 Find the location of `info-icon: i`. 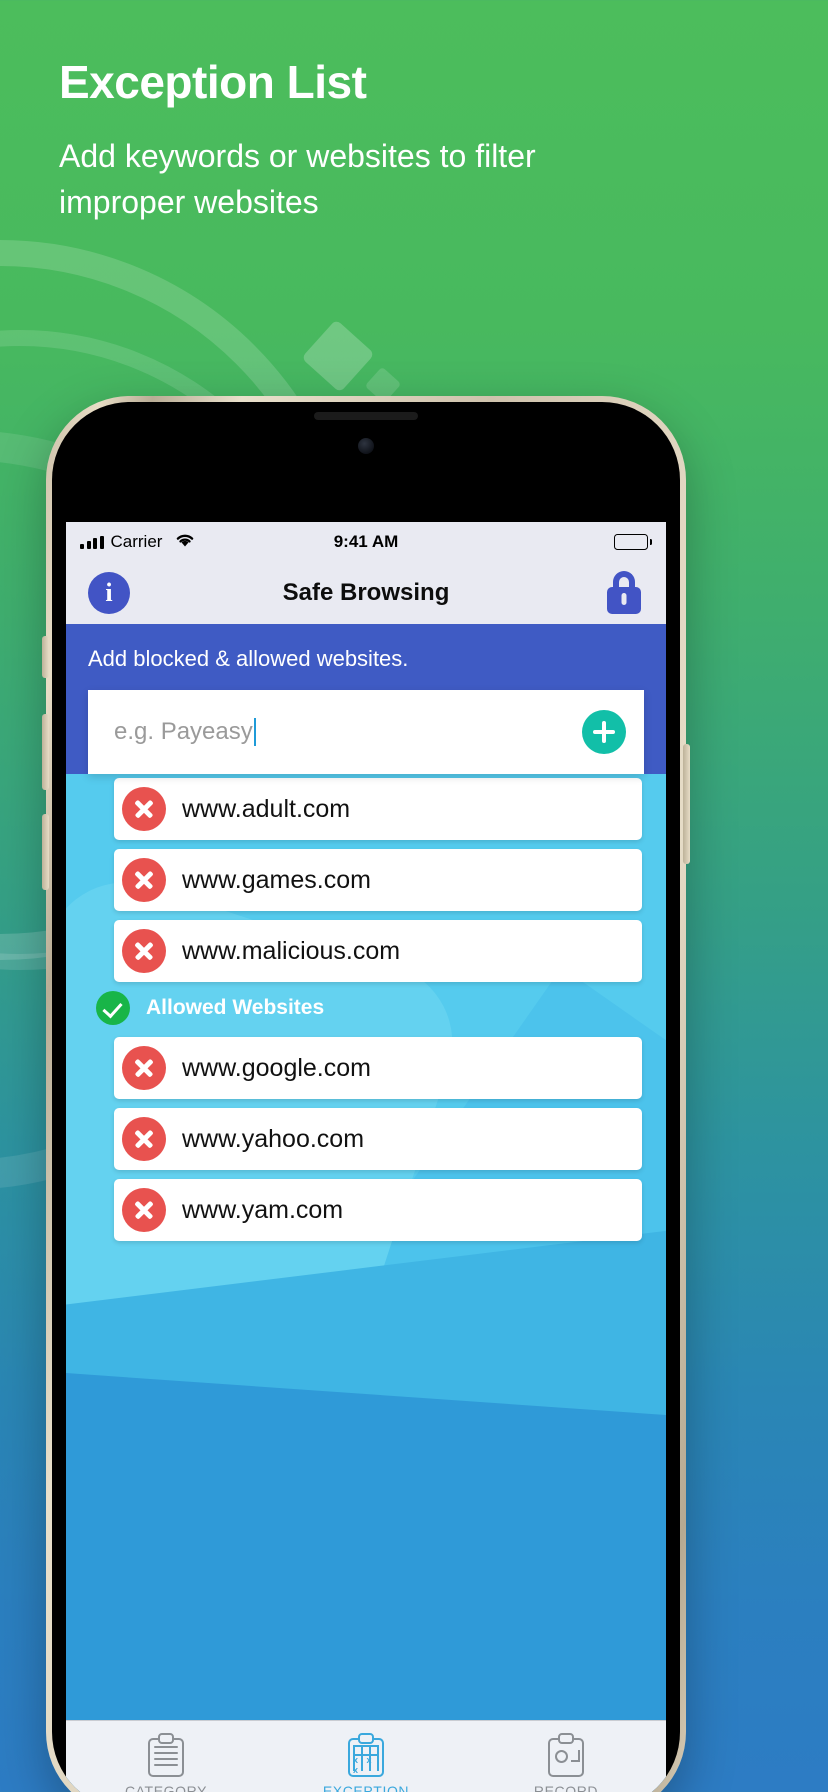

info-icon: i is located at coordinates (109, 593).